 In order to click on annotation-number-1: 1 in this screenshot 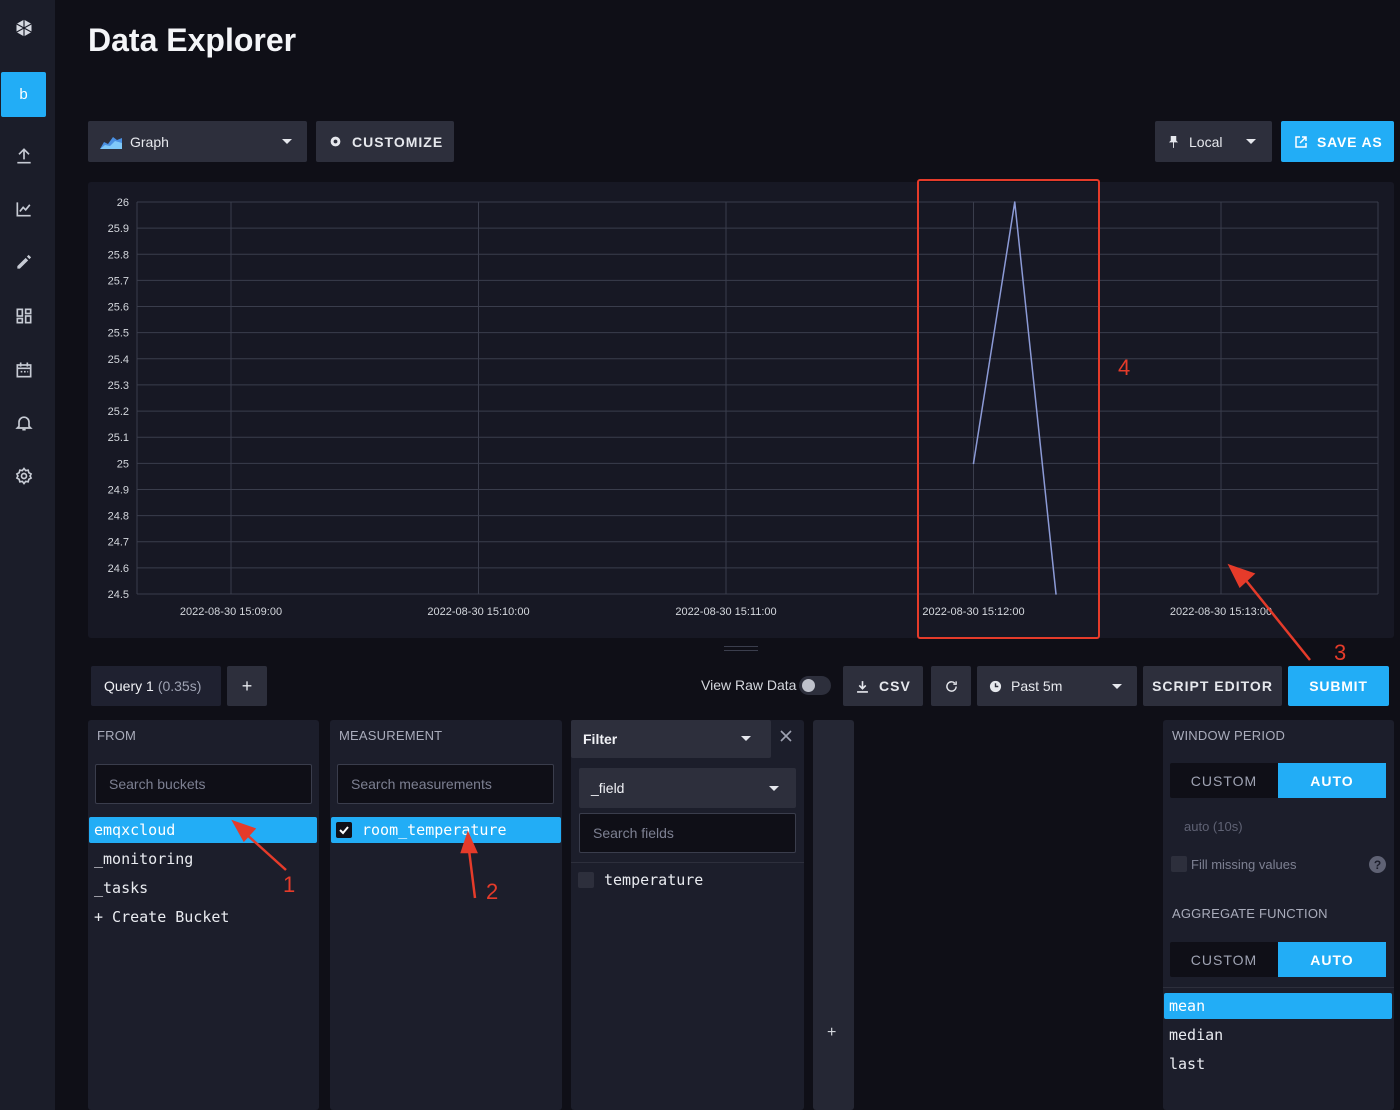, I will do `click(289, 884)`.